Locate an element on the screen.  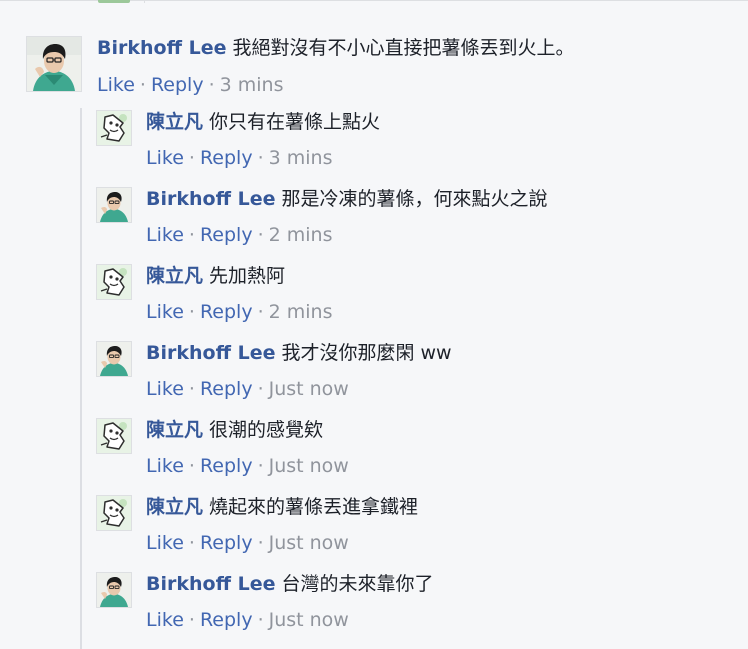
reply-comment-line: 陳立凡 你只有在薯條上點火 is located at coordinates (263, 122).